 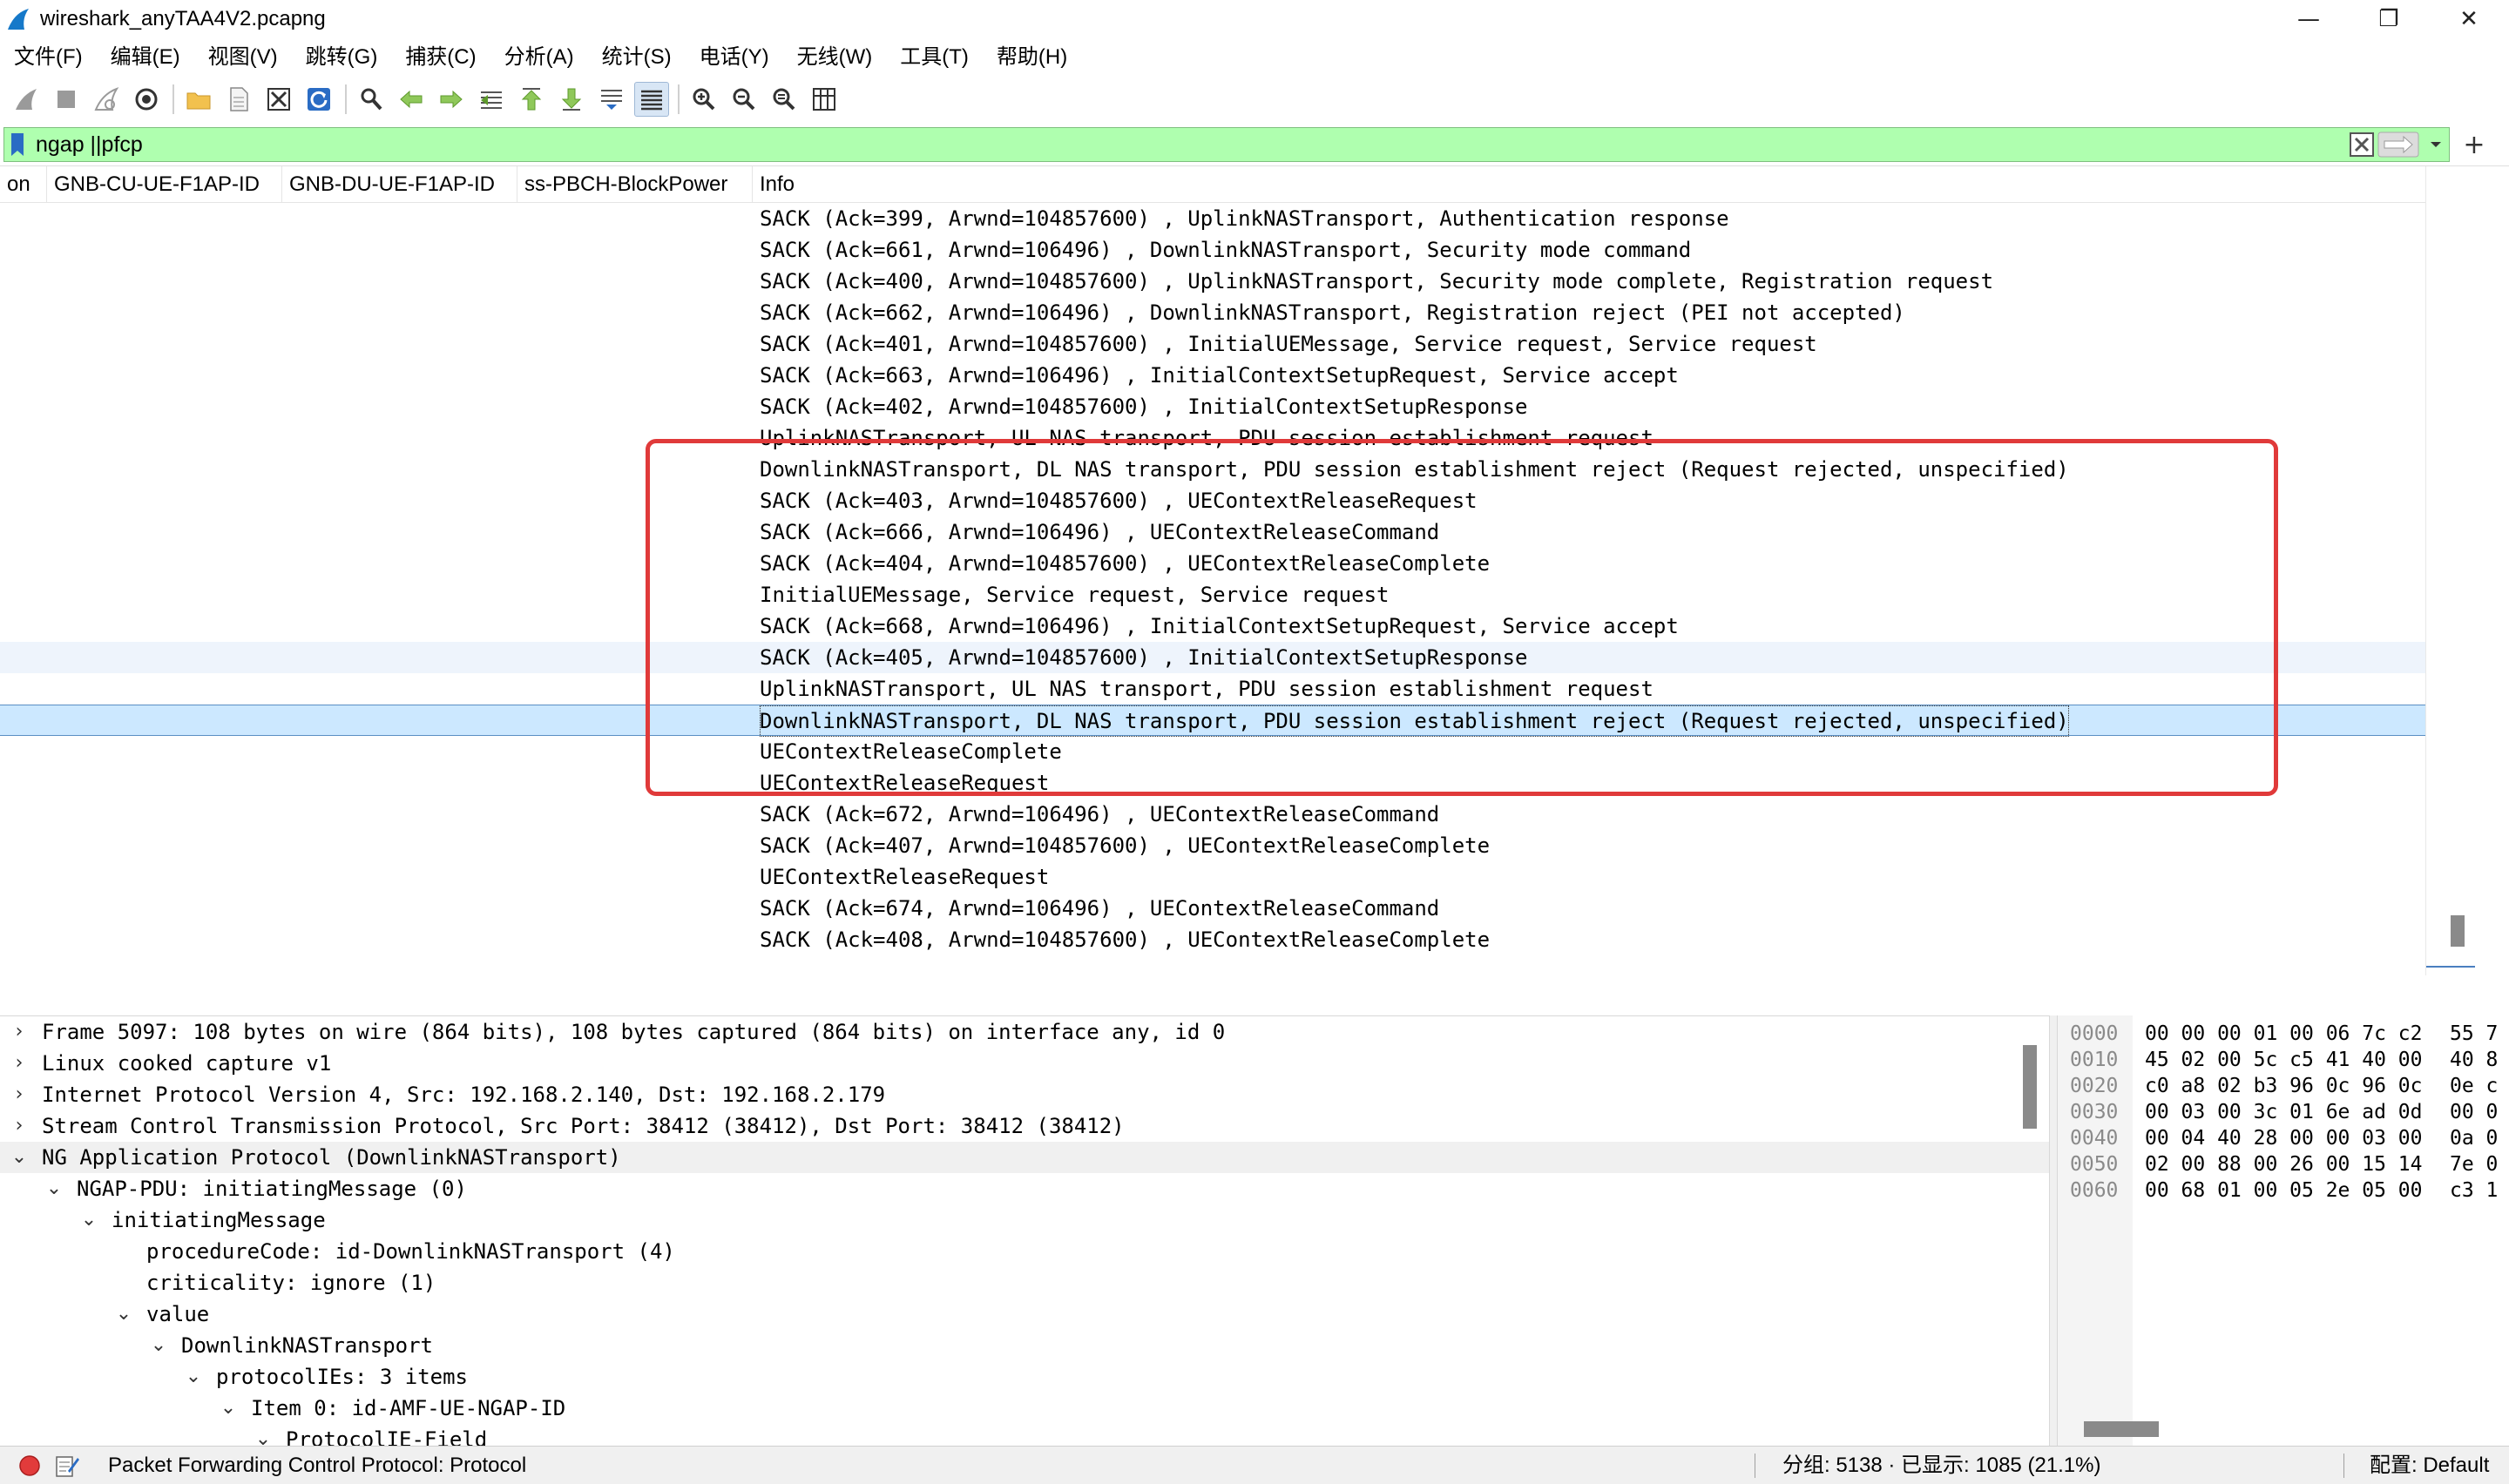 I want to click on bytes-horizontal-scrollbar-thumb, so click(x=2121, y=1429).